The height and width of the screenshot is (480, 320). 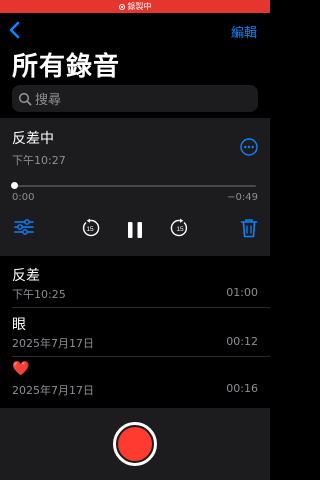 I want to click on recording-name: 反差, so click(x=26, y=276).